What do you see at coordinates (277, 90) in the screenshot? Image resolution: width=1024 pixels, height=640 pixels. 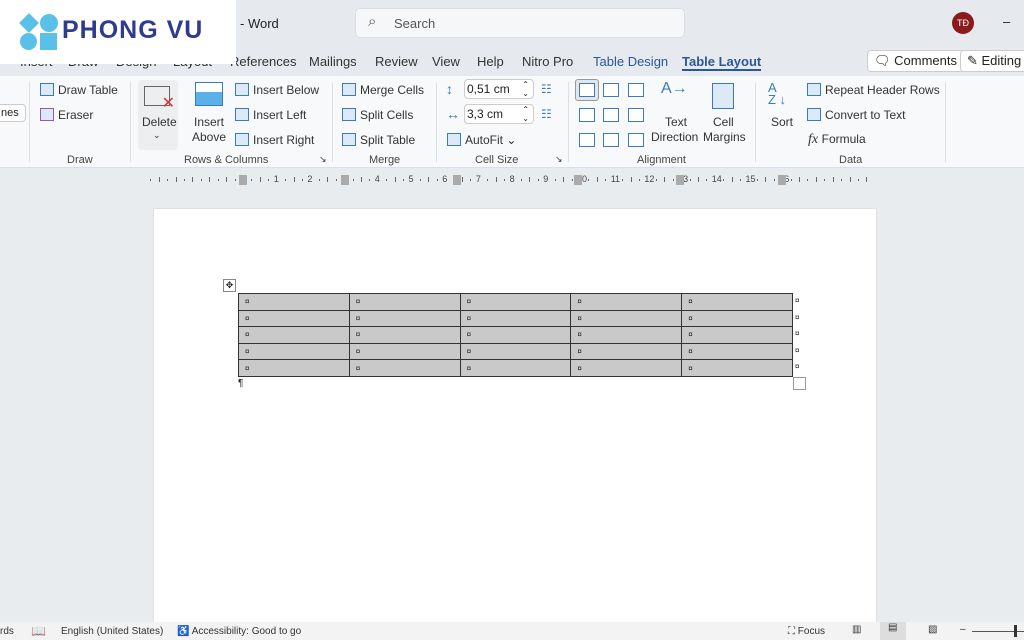 I see `insert-below-button: Insert Below` at bounding box center [277, 90].